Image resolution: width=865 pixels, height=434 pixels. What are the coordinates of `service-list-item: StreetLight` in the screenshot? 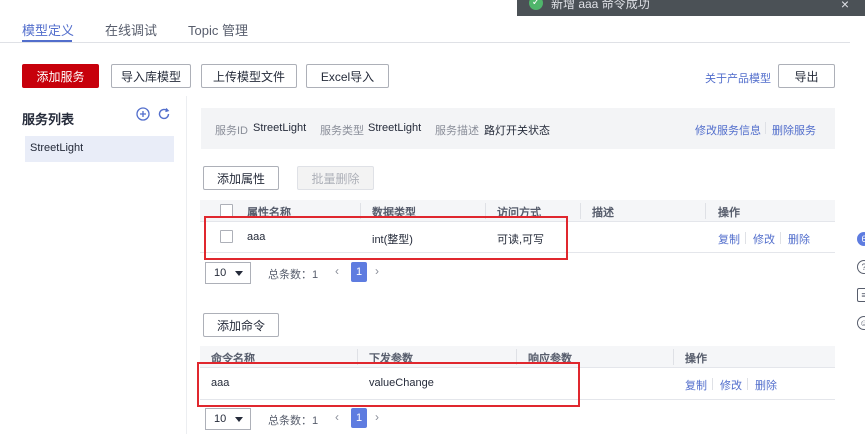 It's located at (99, 149).